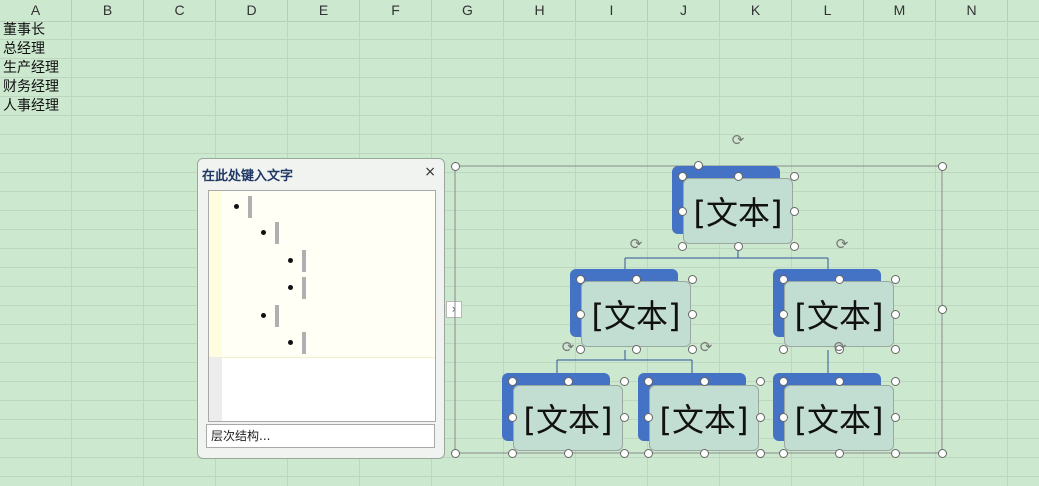 The height and width of the screenshot is (486, 1039). Describe the element at coordinates (31, 87) in the screenshot. I see `cell-a4: 财务经理` at that location.